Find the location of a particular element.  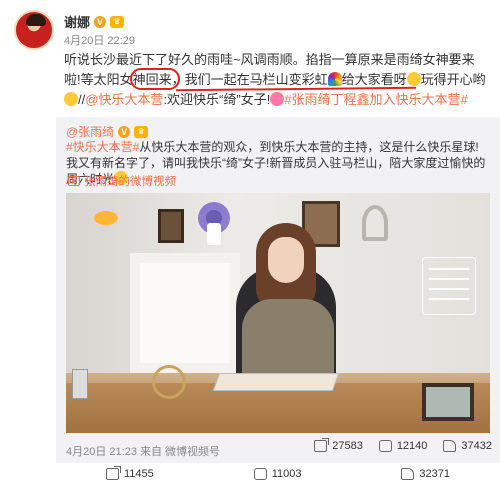

repost-like-stat: 37432 is located at coordinates (467, 446).